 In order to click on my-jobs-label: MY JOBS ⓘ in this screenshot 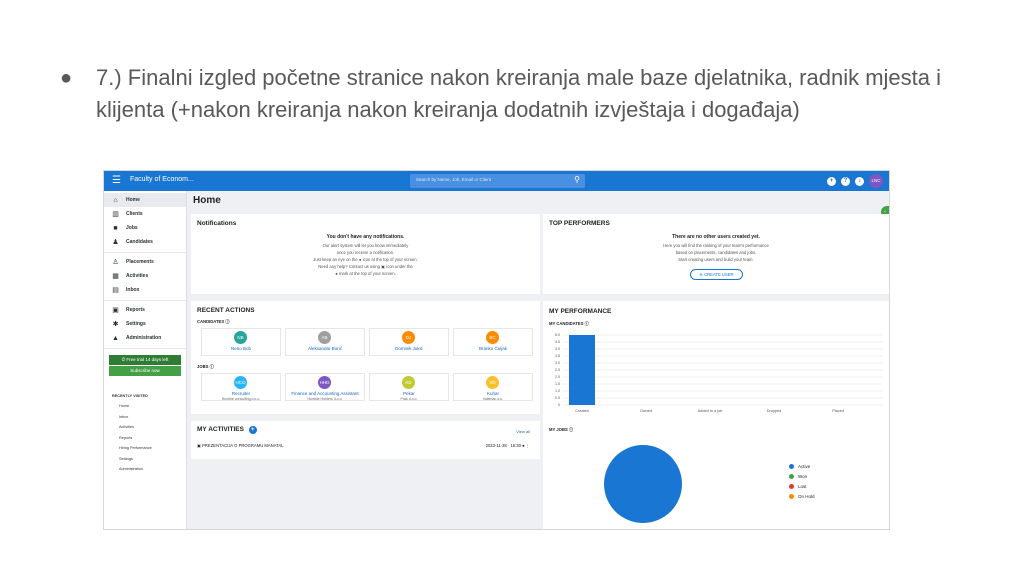, I will do `click(561, 429)`.